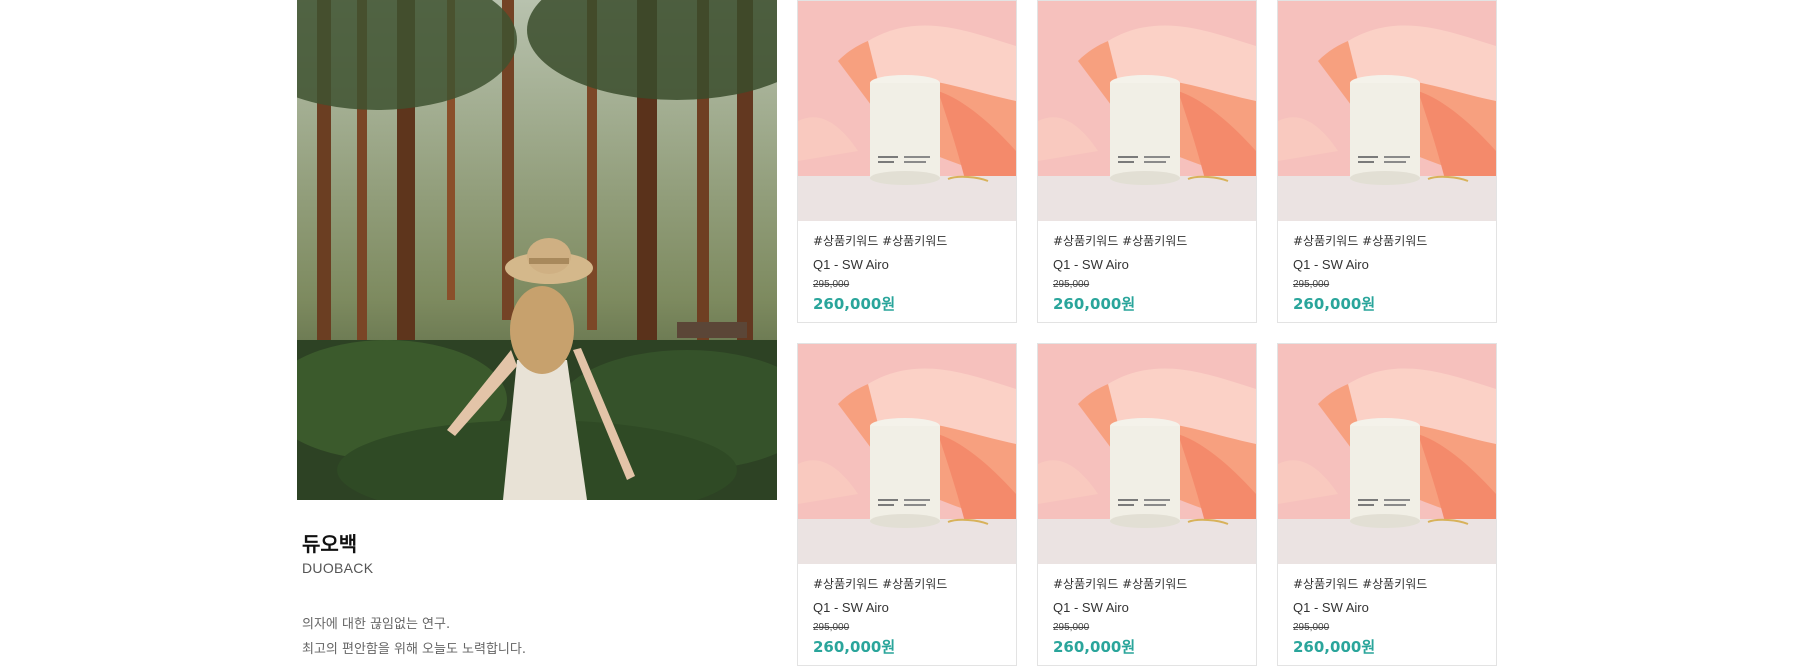 Image resolution: width=1794 pixels, height=666 pixels. What do you see at coordinates (414, 649) in the screenshot?
I see `brand-description-line: 최고의 편안함을 위해 오늘도 노력합니다.` at bounding box center [414, 649].